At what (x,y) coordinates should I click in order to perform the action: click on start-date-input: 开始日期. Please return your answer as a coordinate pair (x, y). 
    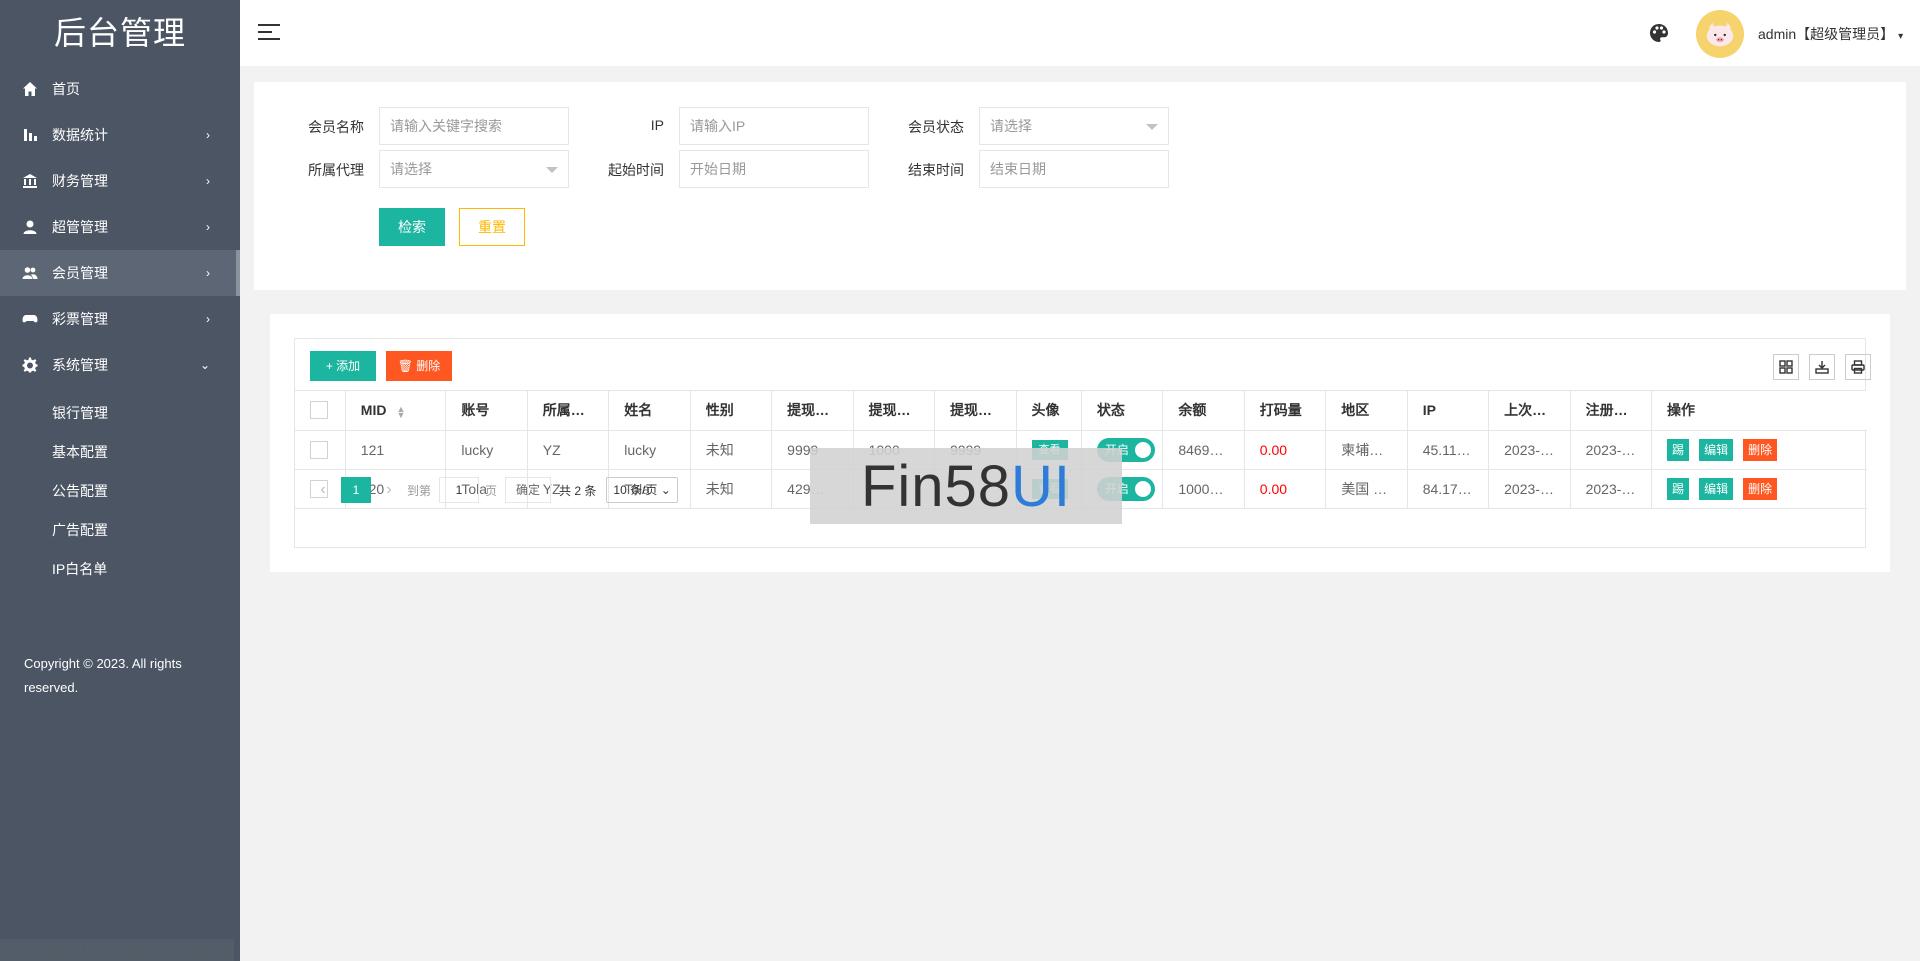
    Looking at the image, I should click on (774, 169).